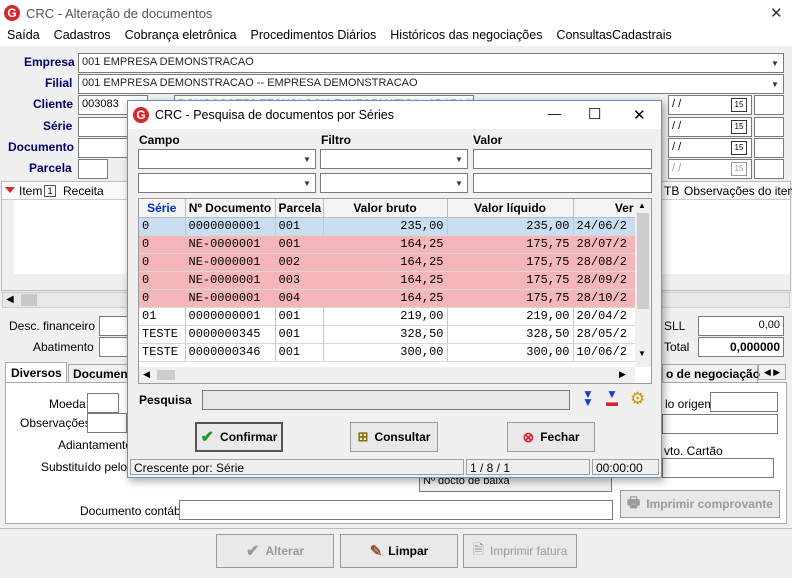 This screenshot has width=792, height=578. I want to click on chevron-down-icon: ▼, so click(775, 84).